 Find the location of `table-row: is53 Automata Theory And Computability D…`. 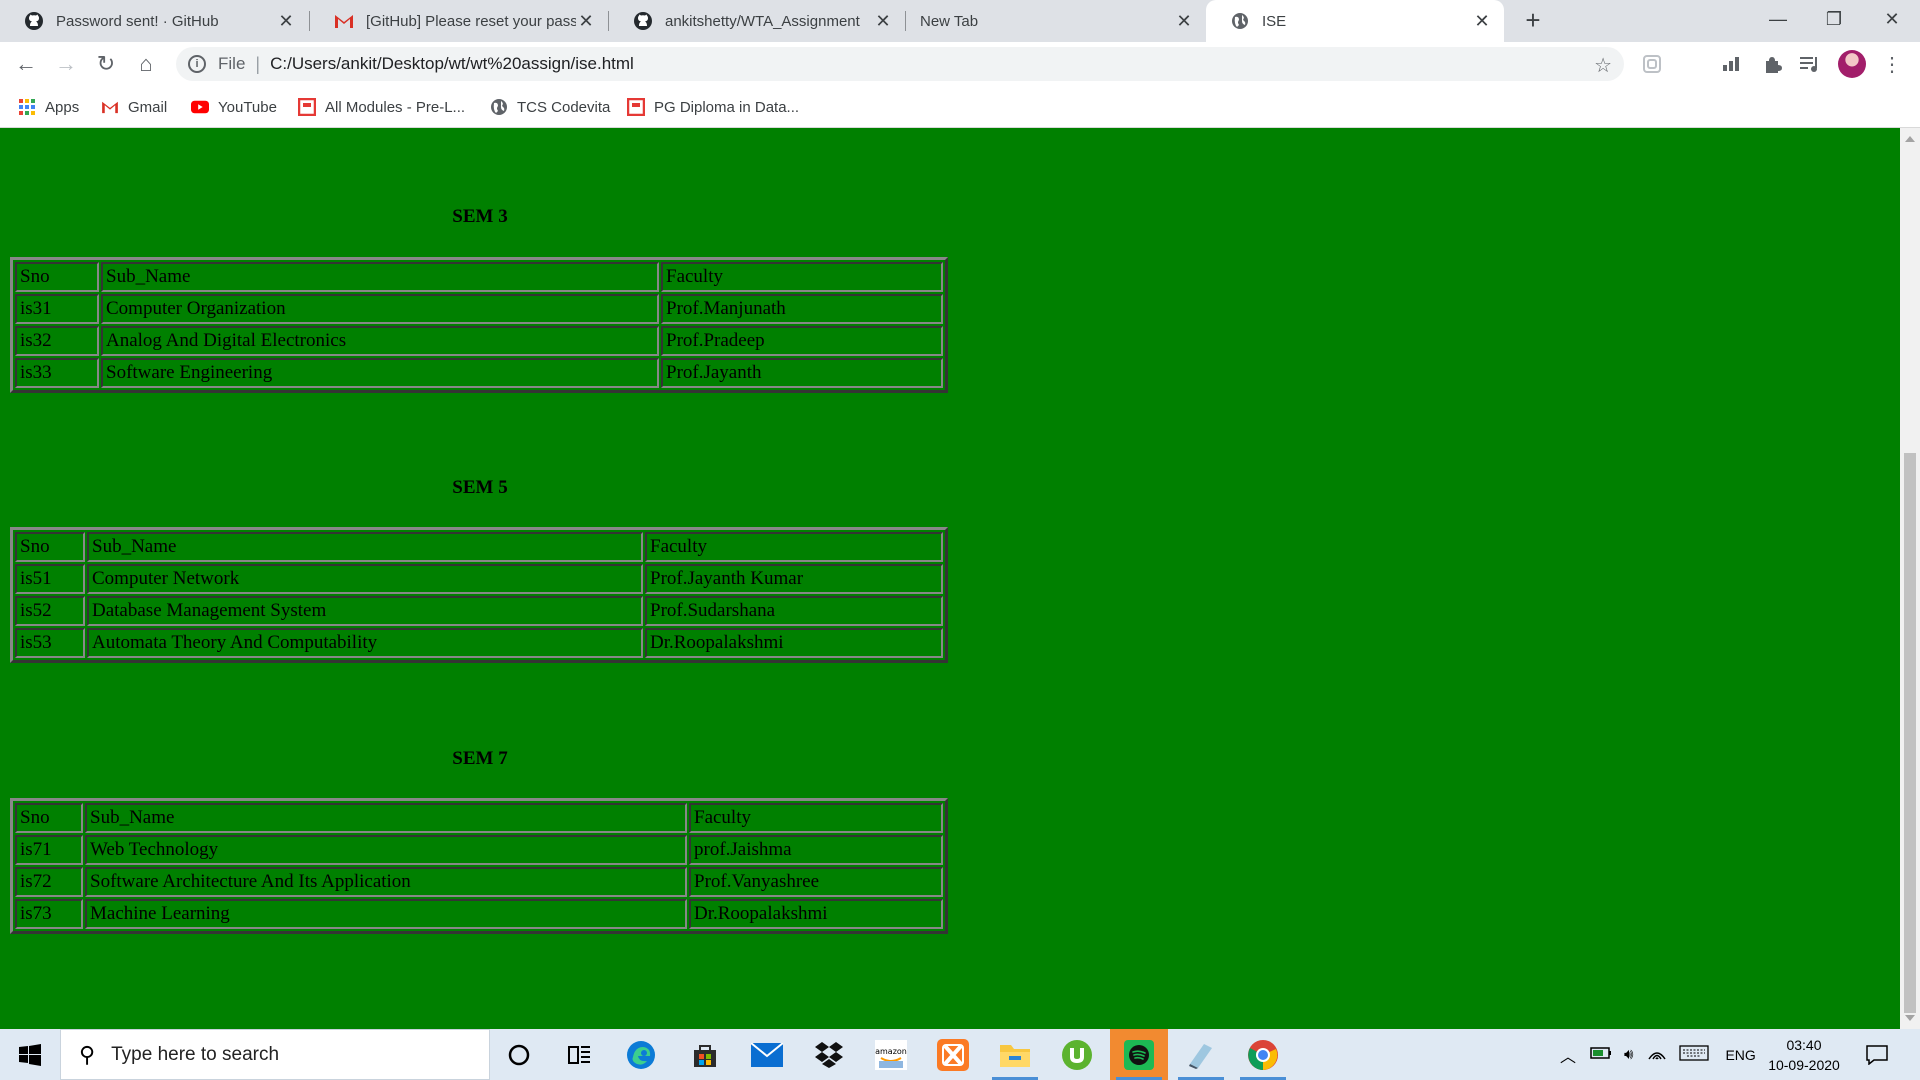

table-row: is53 Automata Theory And Computability D… is located at coordinates (479, 643).